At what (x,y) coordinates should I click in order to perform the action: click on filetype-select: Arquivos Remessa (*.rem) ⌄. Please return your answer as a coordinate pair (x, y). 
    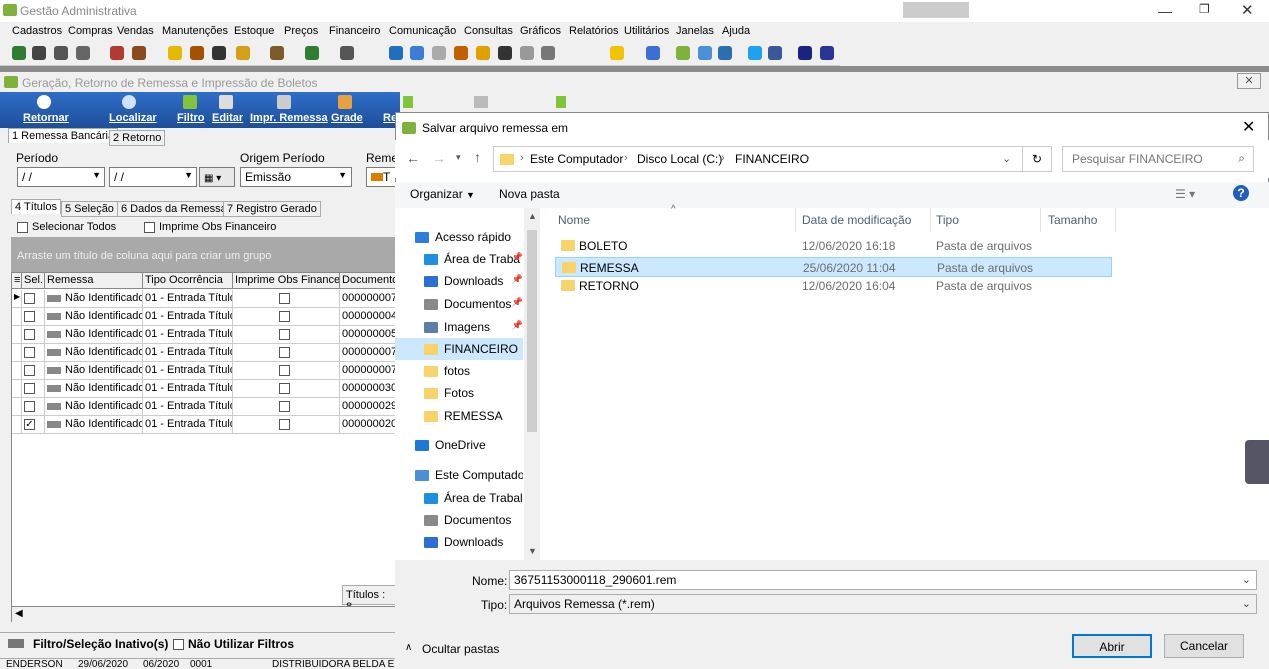
    Looking at the image, I should click on (883, 604).